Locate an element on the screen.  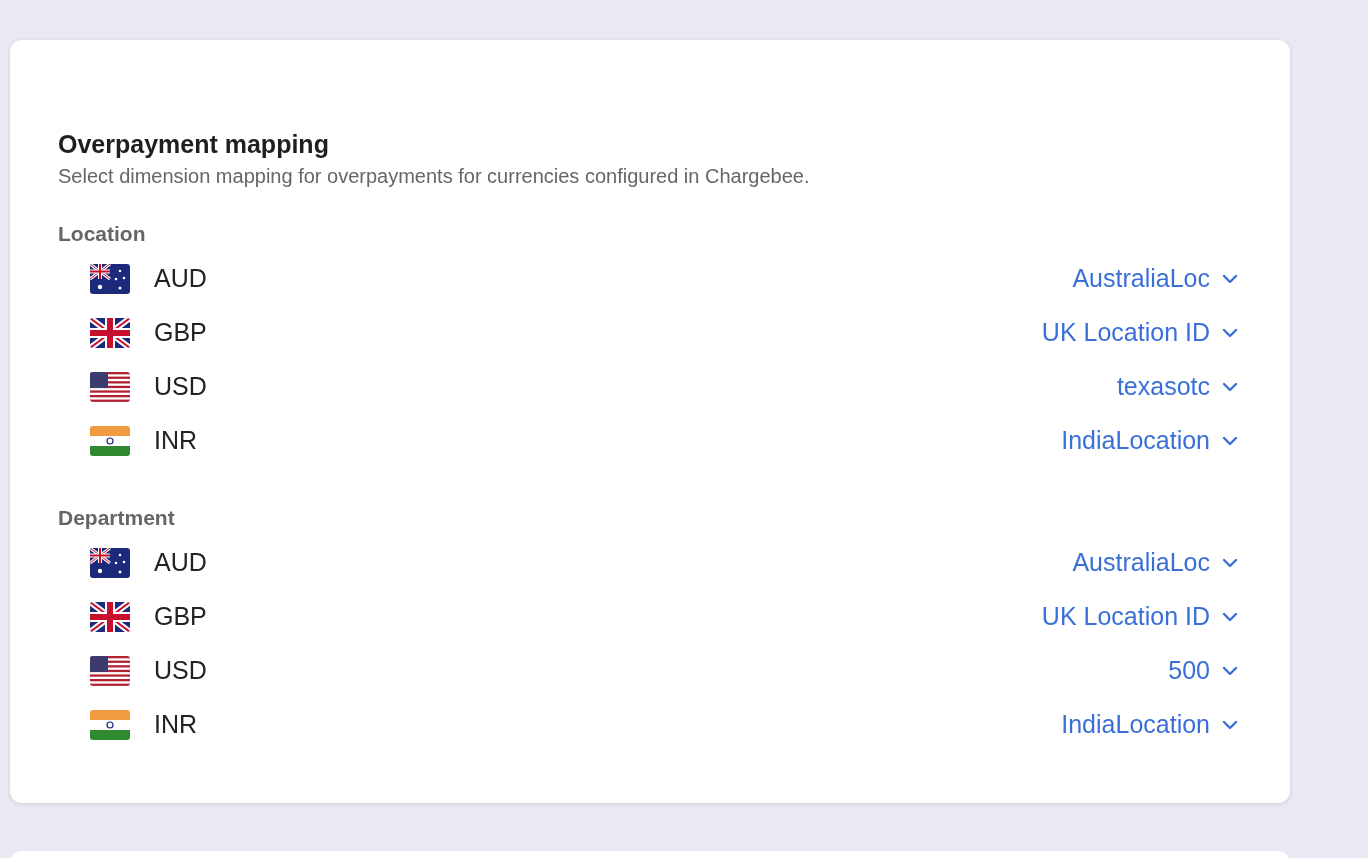
section-label: Department is located at coordinates (117, 518).